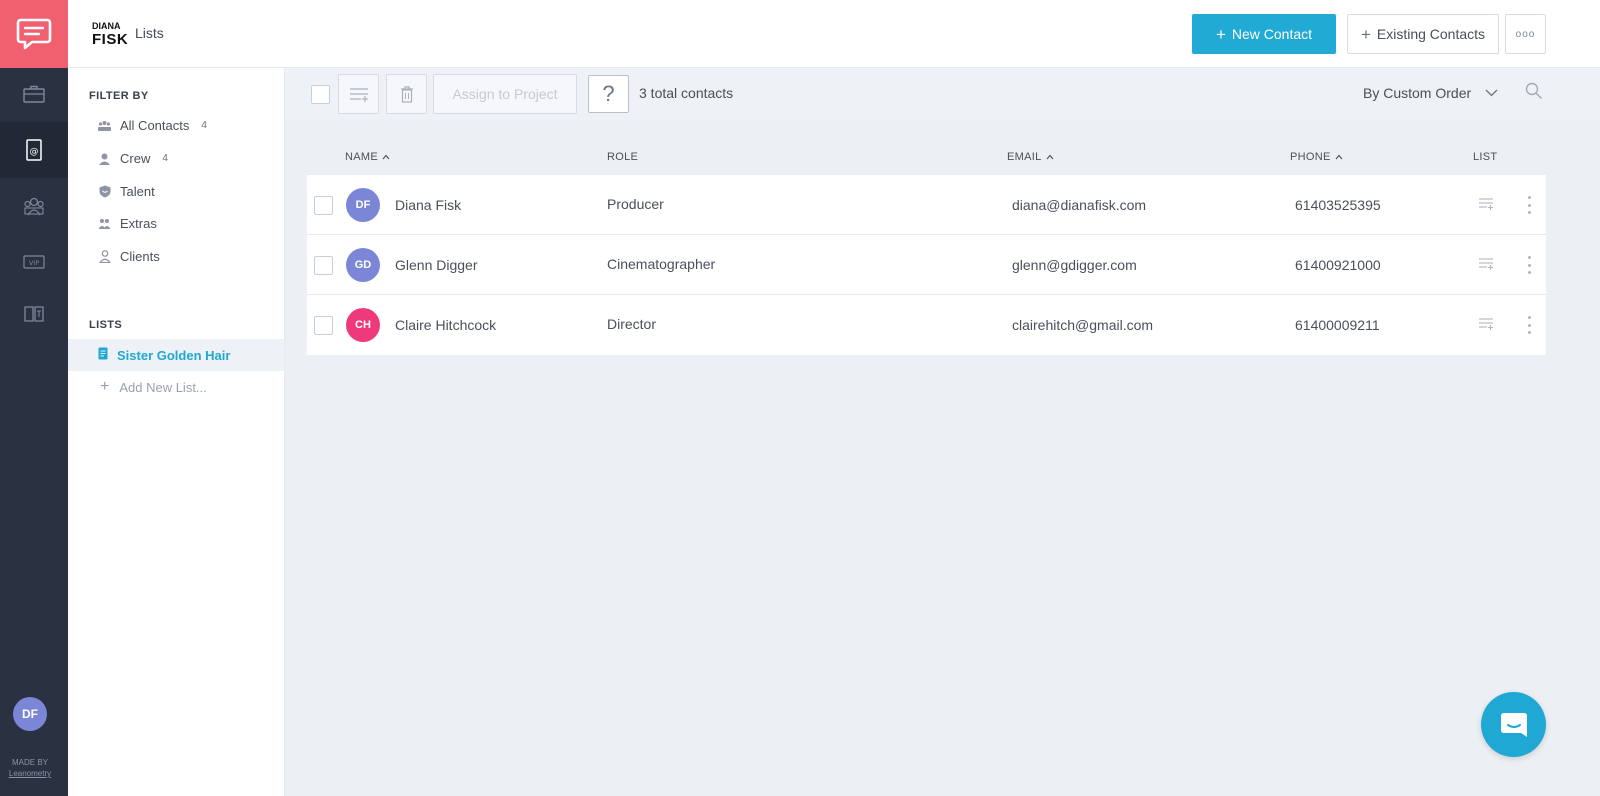 This screenshot has width=1600, height=796. I want to click on assign-to-project-button: Assign to Project, so click(505, 94).